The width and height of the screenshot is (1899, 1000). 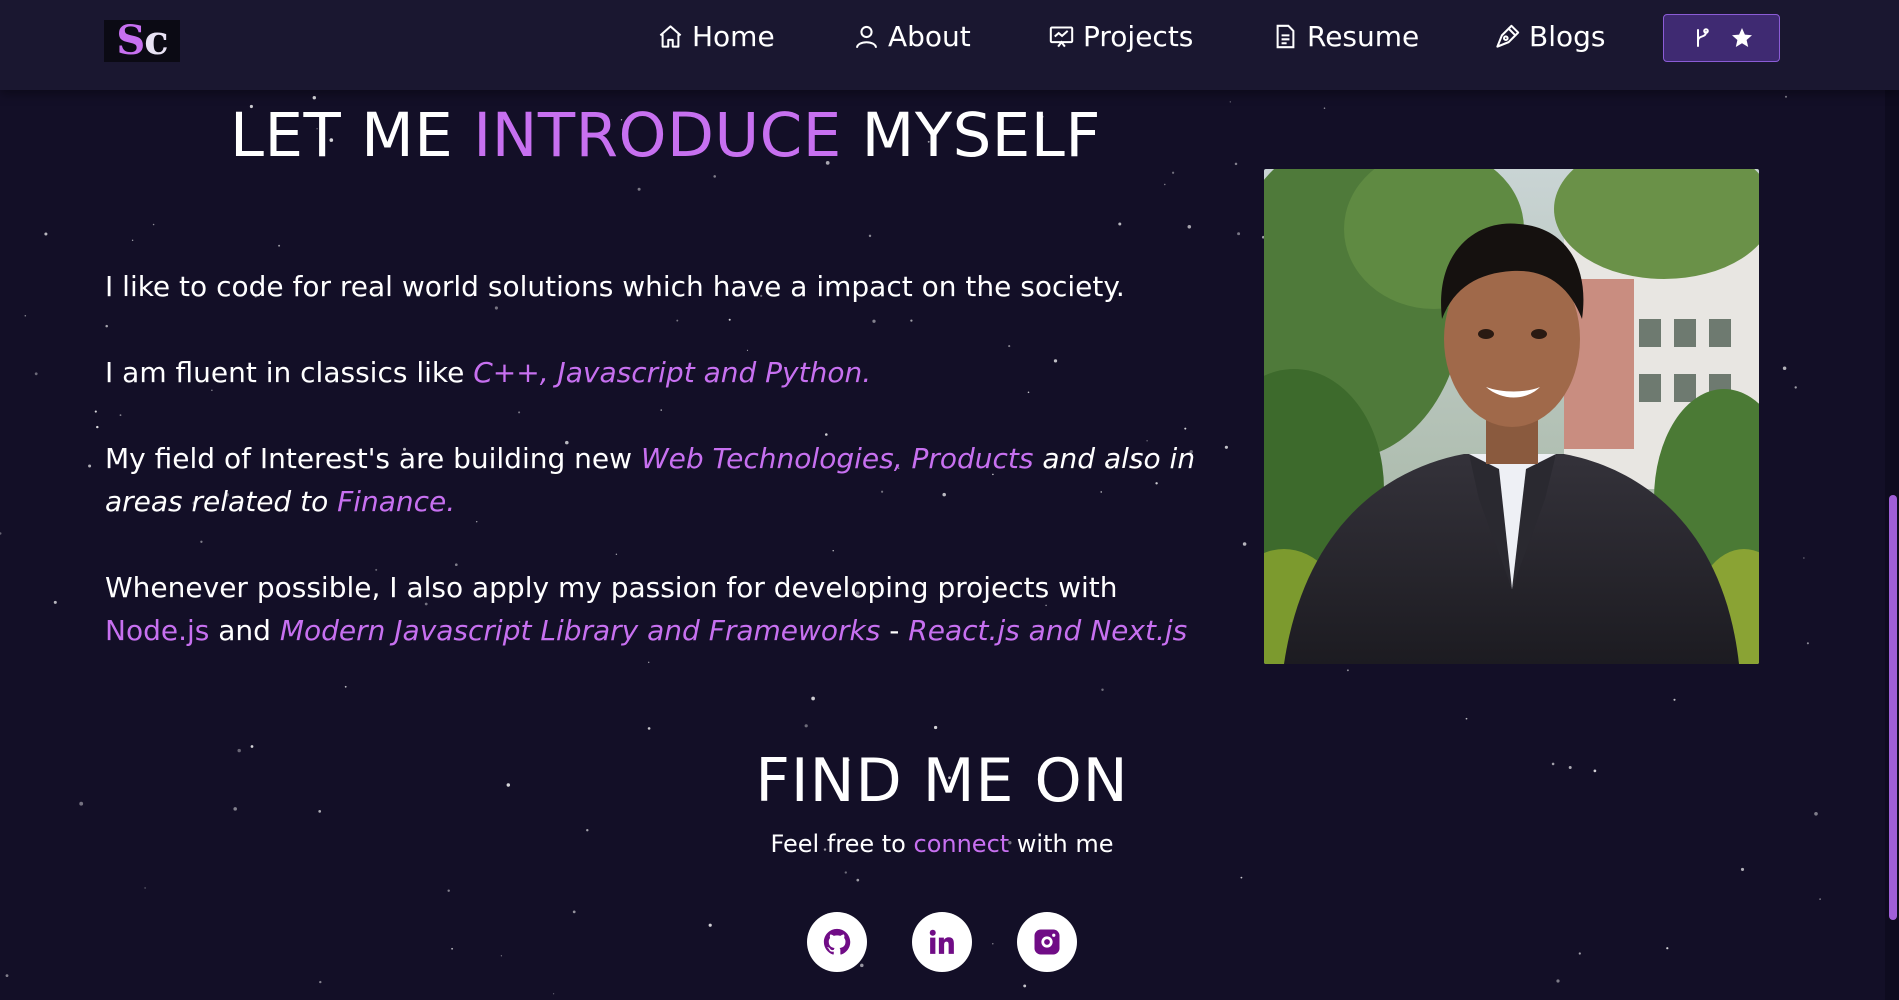 I want to click on find-me-heading: FIND ME ON, so click(x=942, y=781).